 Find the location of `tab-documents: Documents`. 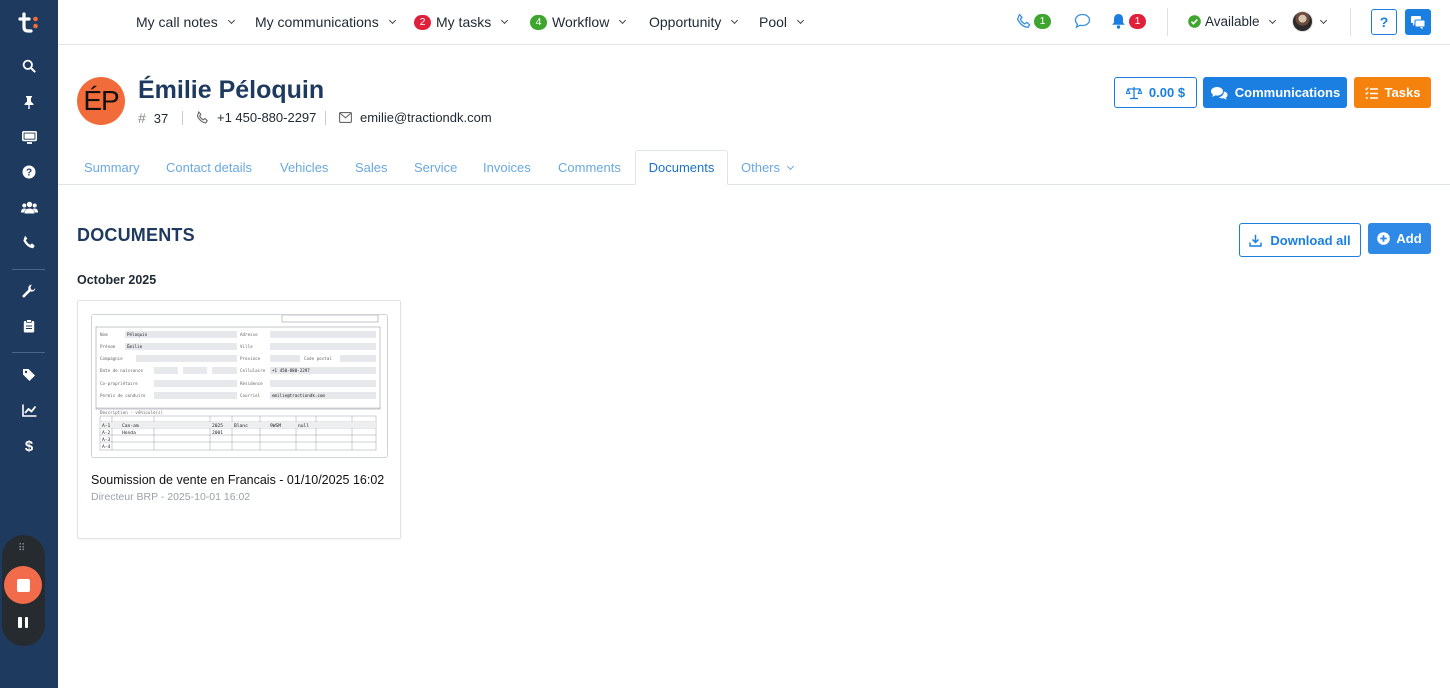

tab-documents: Documents is located at coordinates (681, 167).